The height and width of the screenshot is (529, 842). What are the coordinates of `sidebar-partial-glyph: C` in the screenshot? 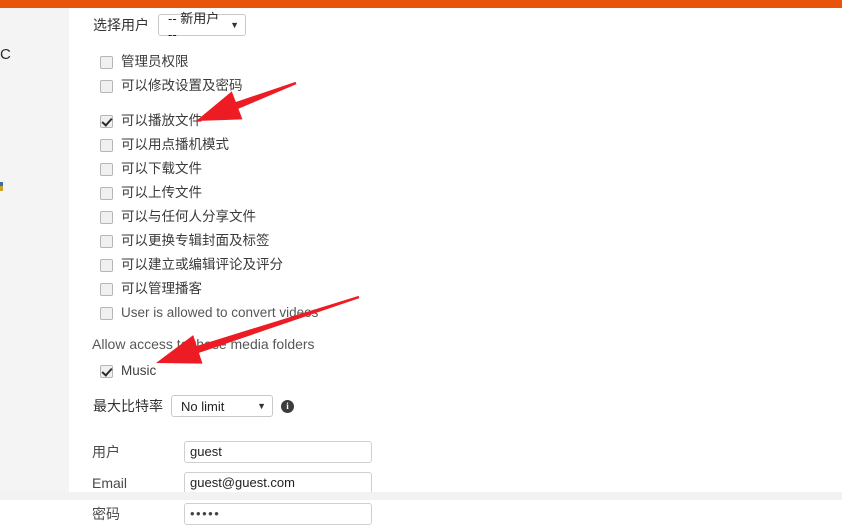 It's located at (5, 54).